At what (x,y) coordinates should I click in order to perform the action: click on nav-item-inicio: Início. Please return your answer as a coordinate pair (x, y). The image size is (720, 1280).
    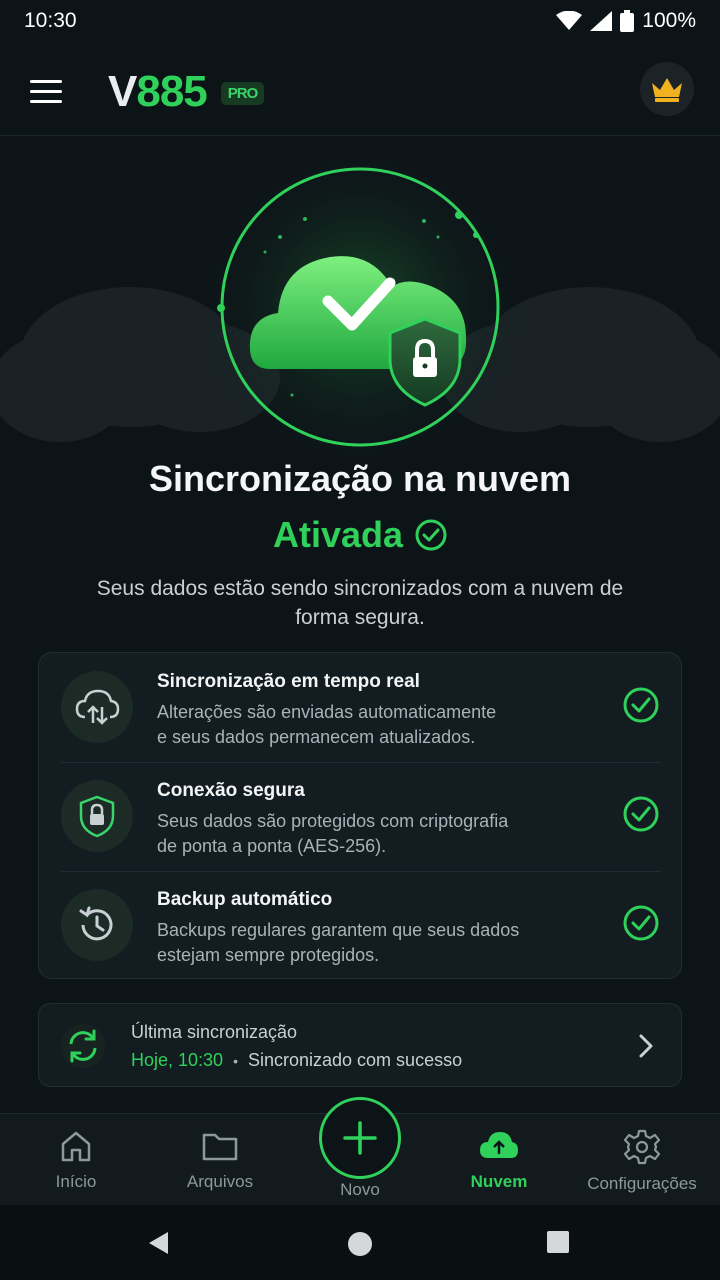
    Looking at the image, I should click on (76, 1160).